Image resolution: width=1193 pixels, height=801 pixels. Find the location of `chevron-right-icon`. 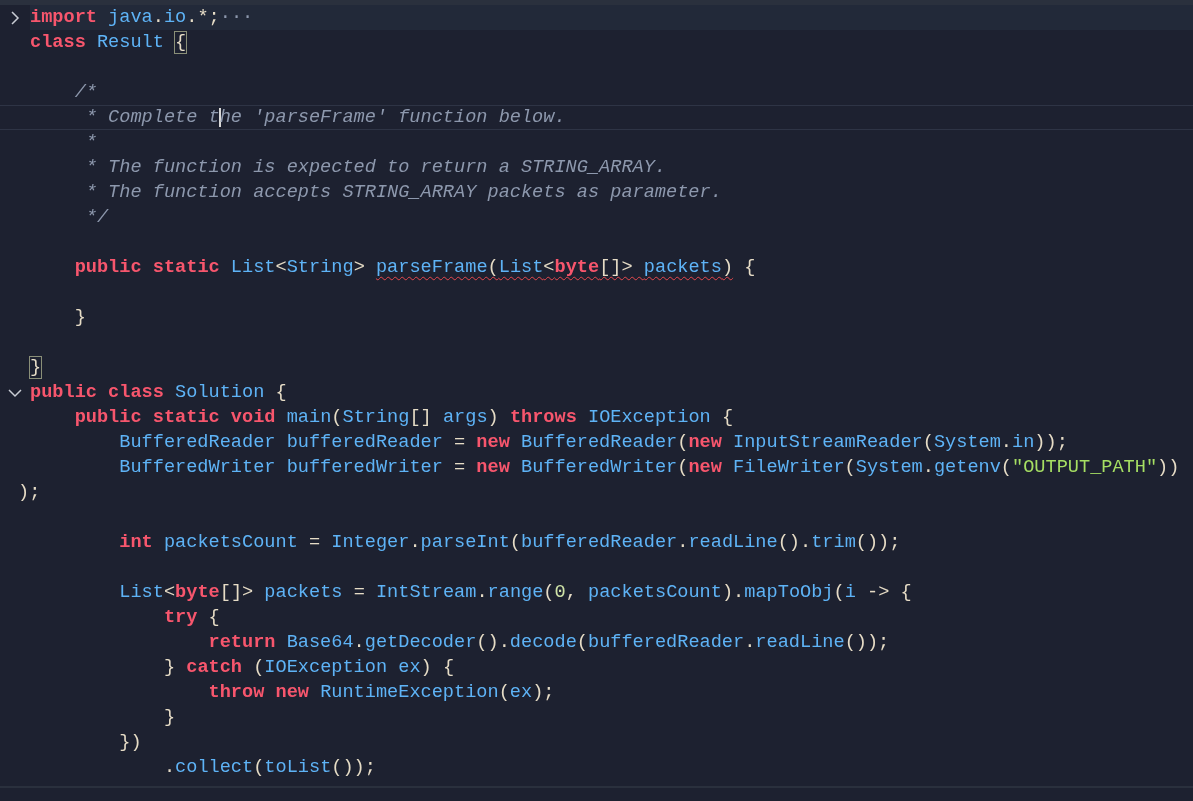

chevron-right-icon is located at coordinates (15, 17).